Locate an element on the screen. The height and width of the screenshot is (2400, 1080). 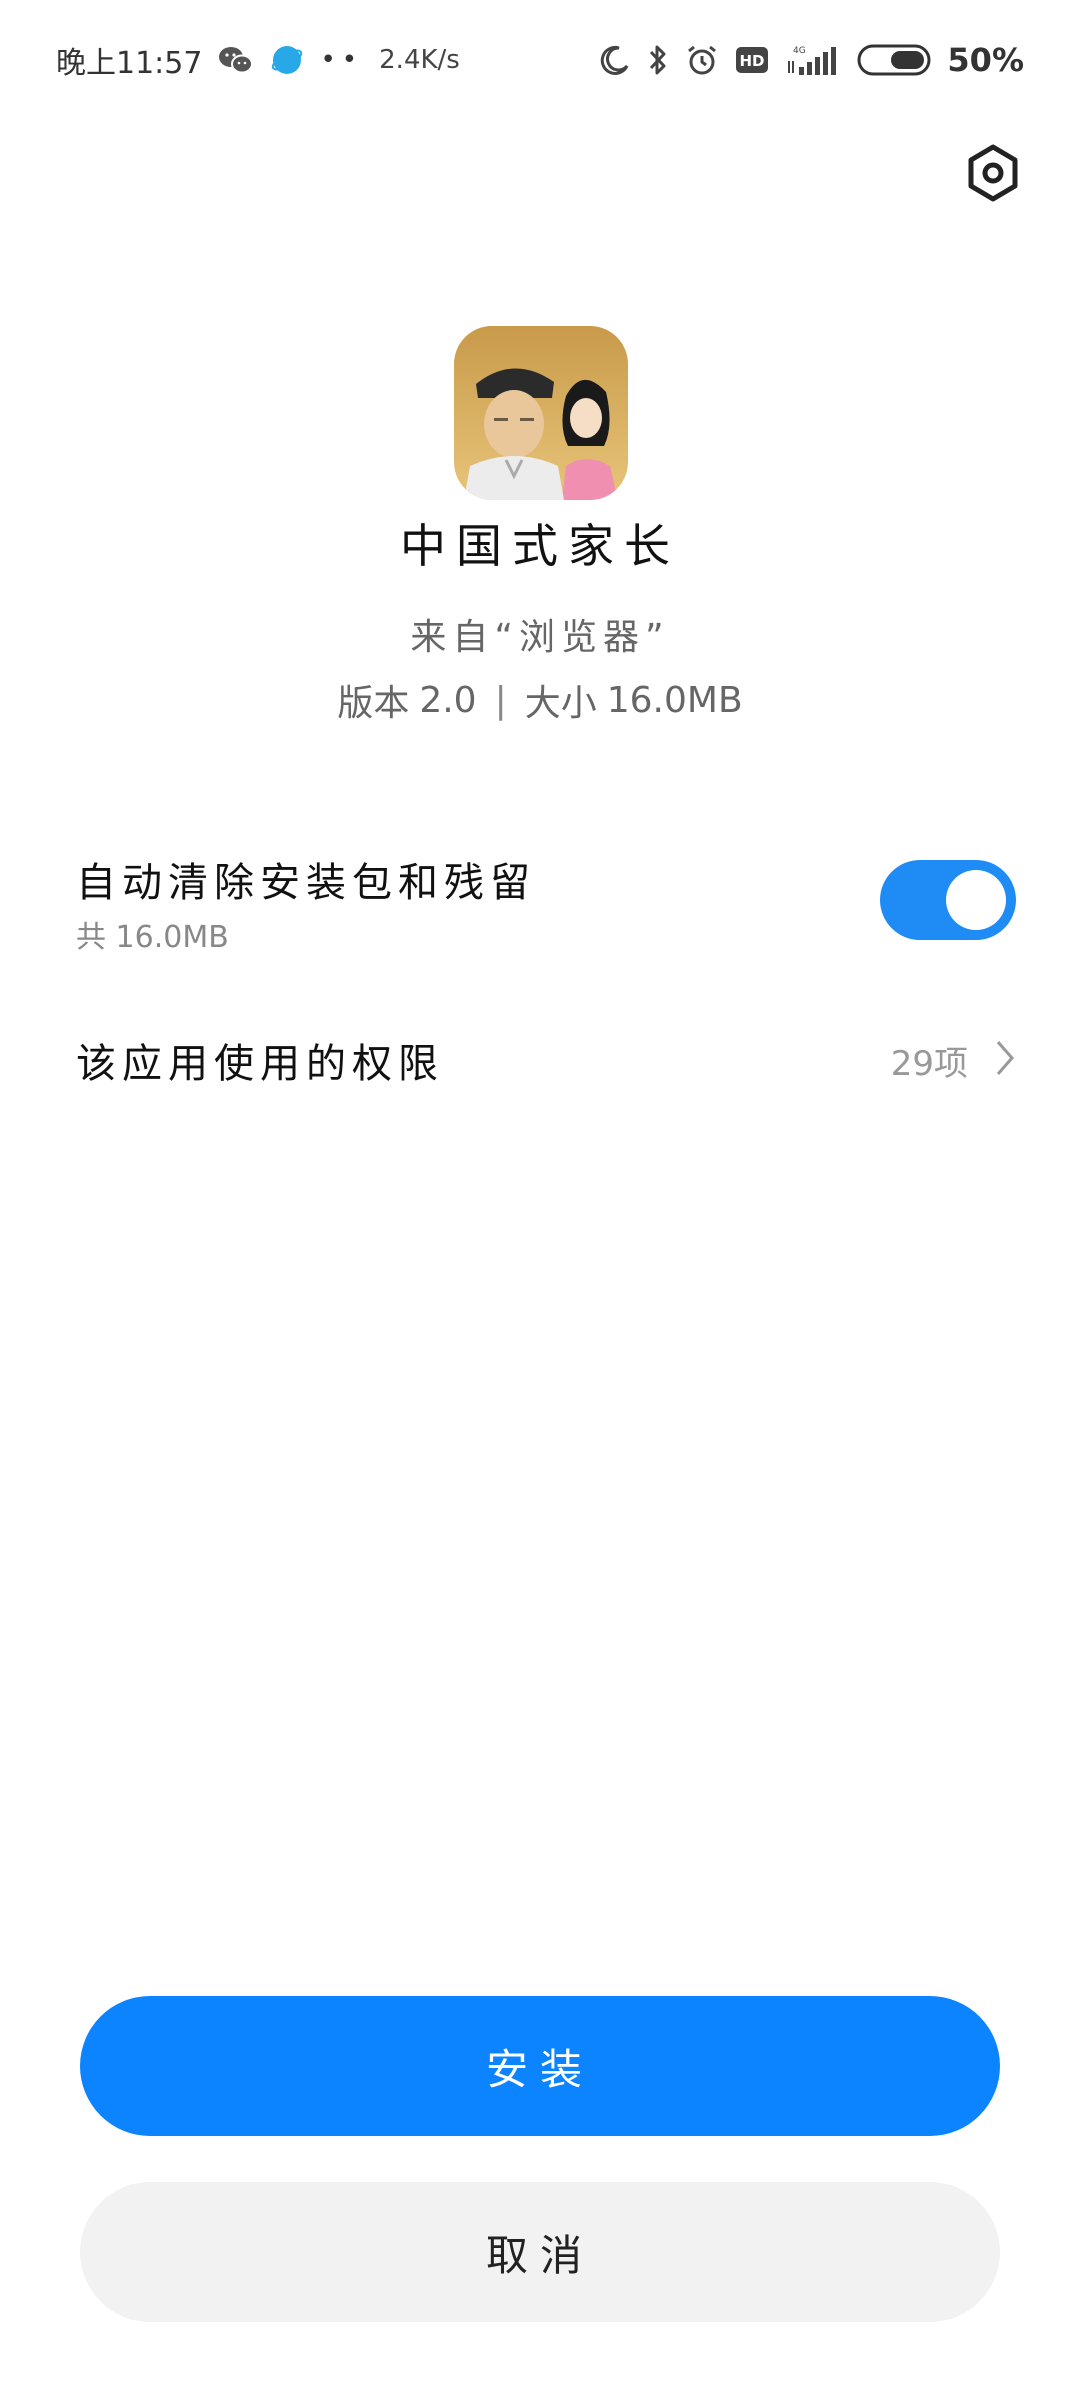
status-bar-right: HD 4G 50% is located at coordinates (811, 60).